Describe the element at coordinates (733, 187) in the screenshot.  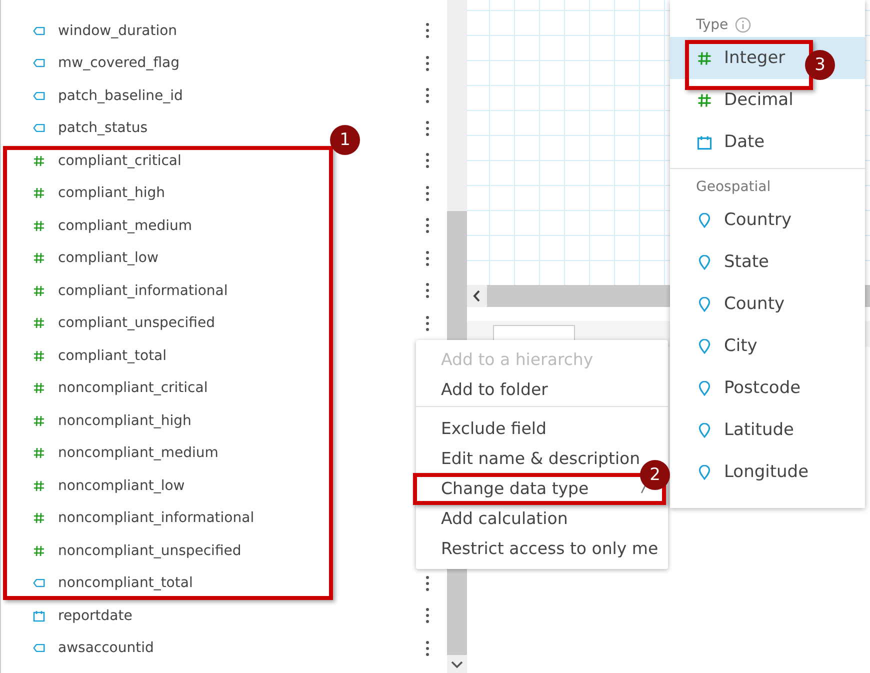
I see `section-heading: Geospatial` at that location.